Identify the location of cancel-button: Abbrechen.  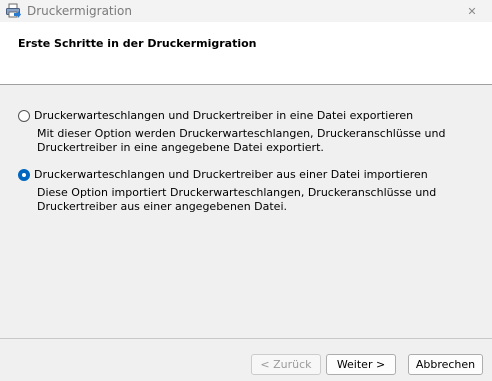
(445, 364).